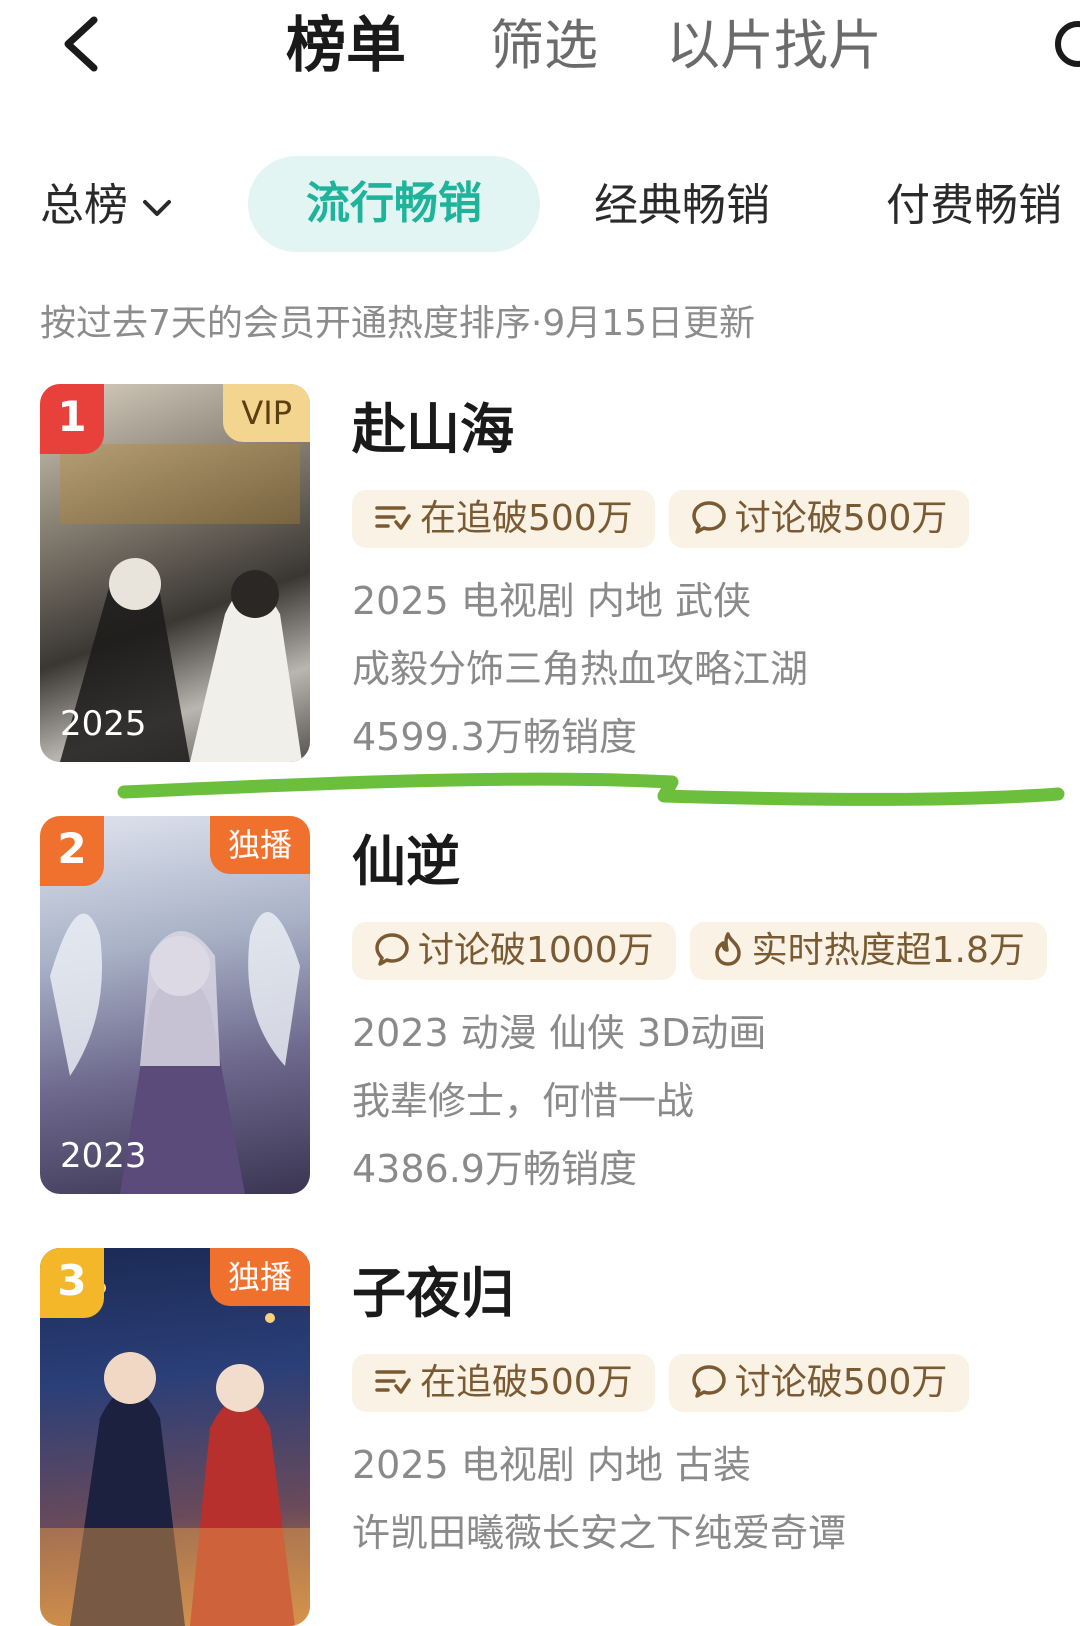 The width and height of the screenshot is (1080, 1626). I want to click on item-tags: 讨论破1000万 实时热度超1.8万, so click(706, 952).